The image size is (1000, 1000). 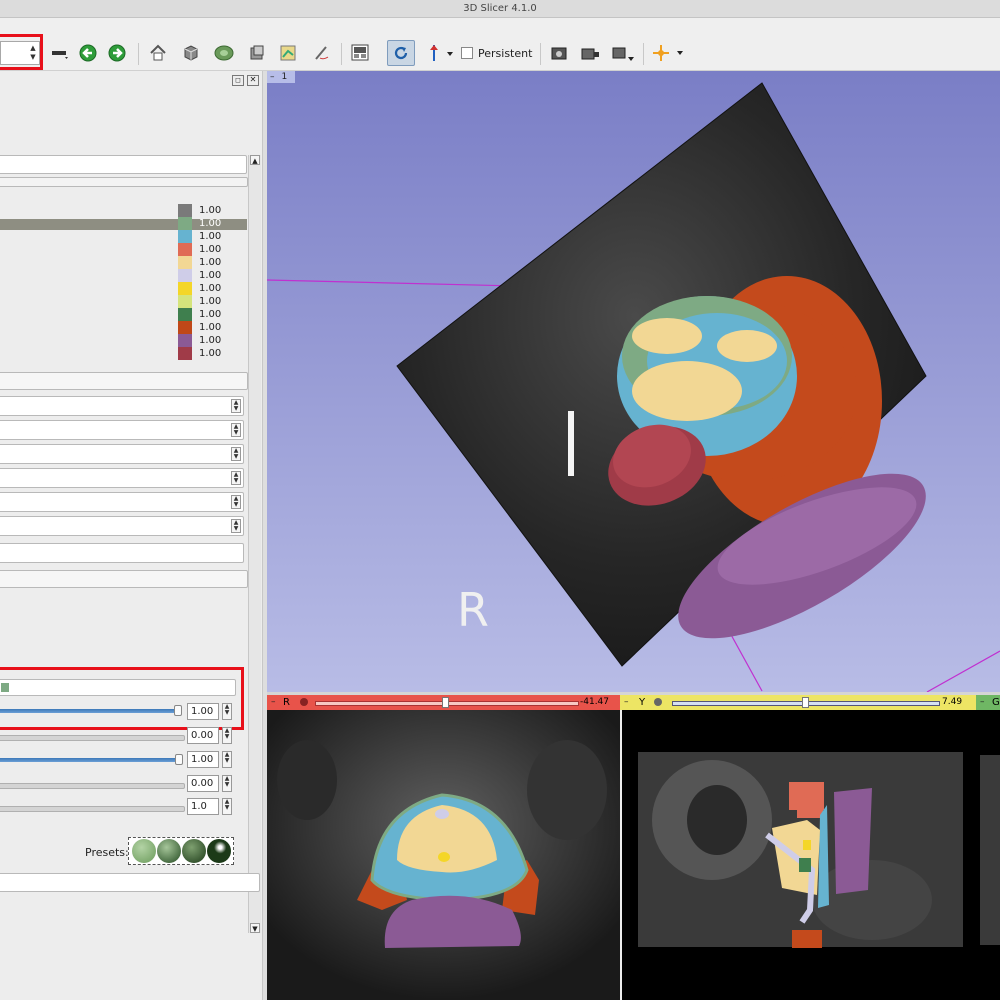 I want to click on ambient-spin-icon: ▲ ▼, so click(x=227, y=735).